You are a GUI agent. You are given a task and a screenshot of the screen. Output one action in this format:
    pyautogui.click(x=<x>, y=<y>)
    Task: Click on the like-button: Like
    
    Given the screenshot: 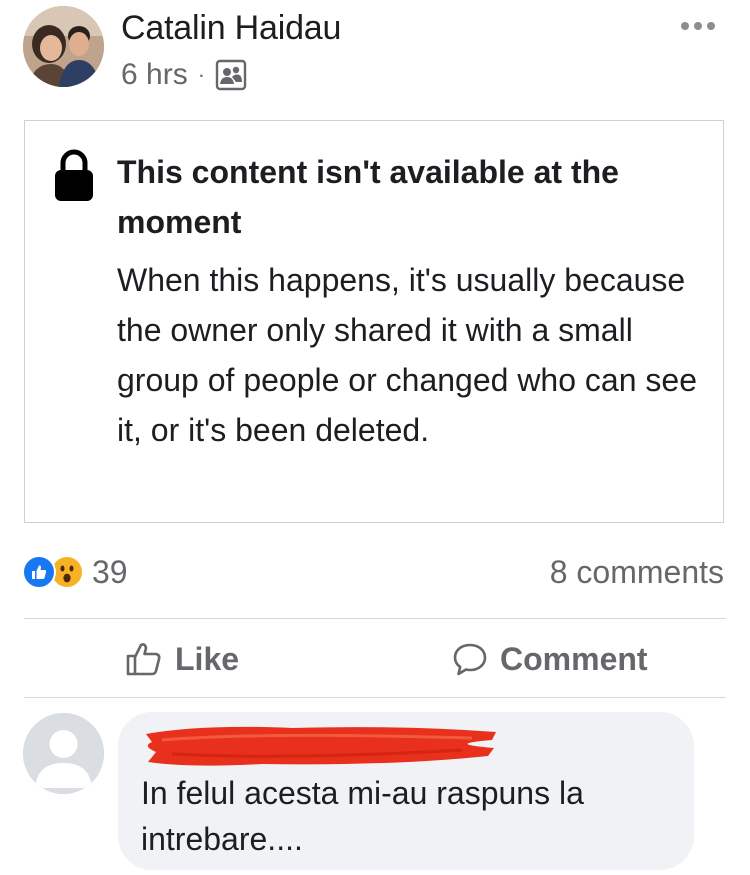 What is the action you would take?
    pyautogui.click(x=182, y=659)
    